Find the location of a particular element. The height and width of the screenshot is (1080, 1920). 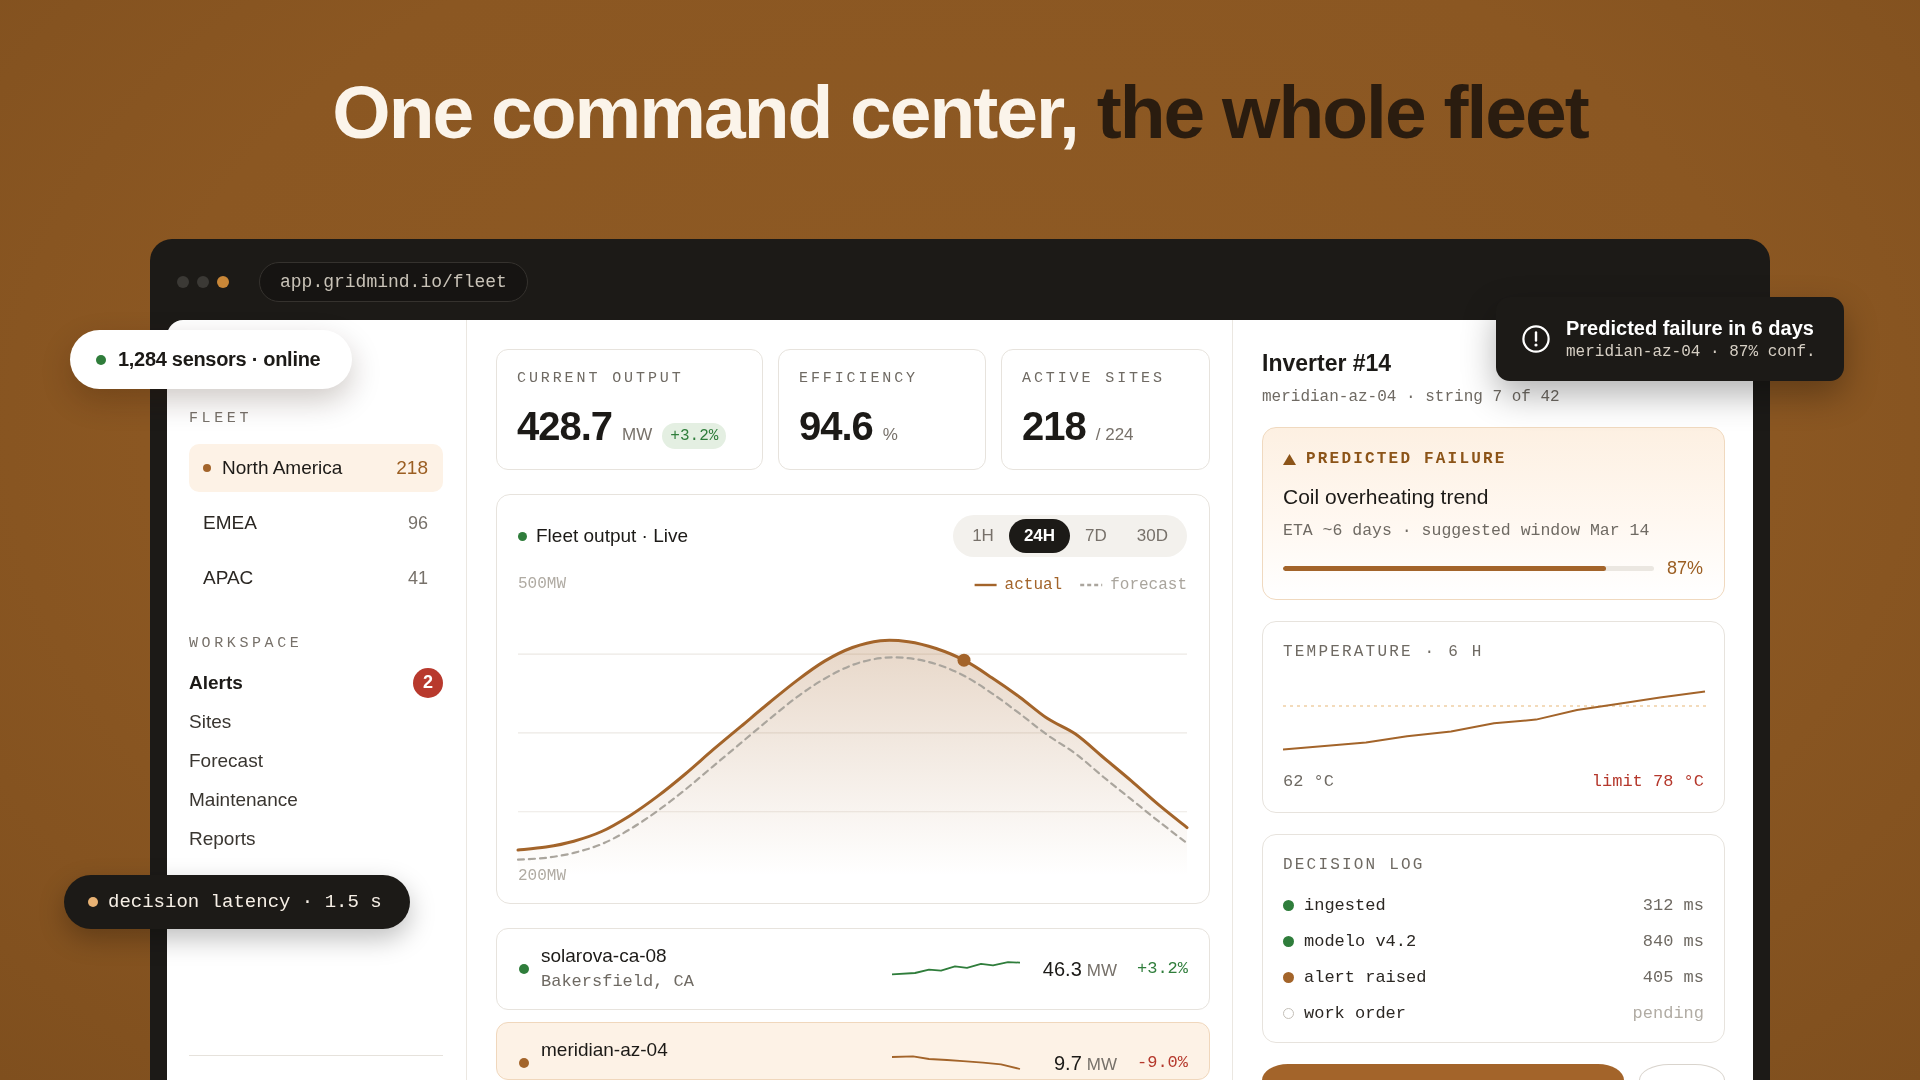

exclamation-circle-icon is located at coordinates (1536, 339).